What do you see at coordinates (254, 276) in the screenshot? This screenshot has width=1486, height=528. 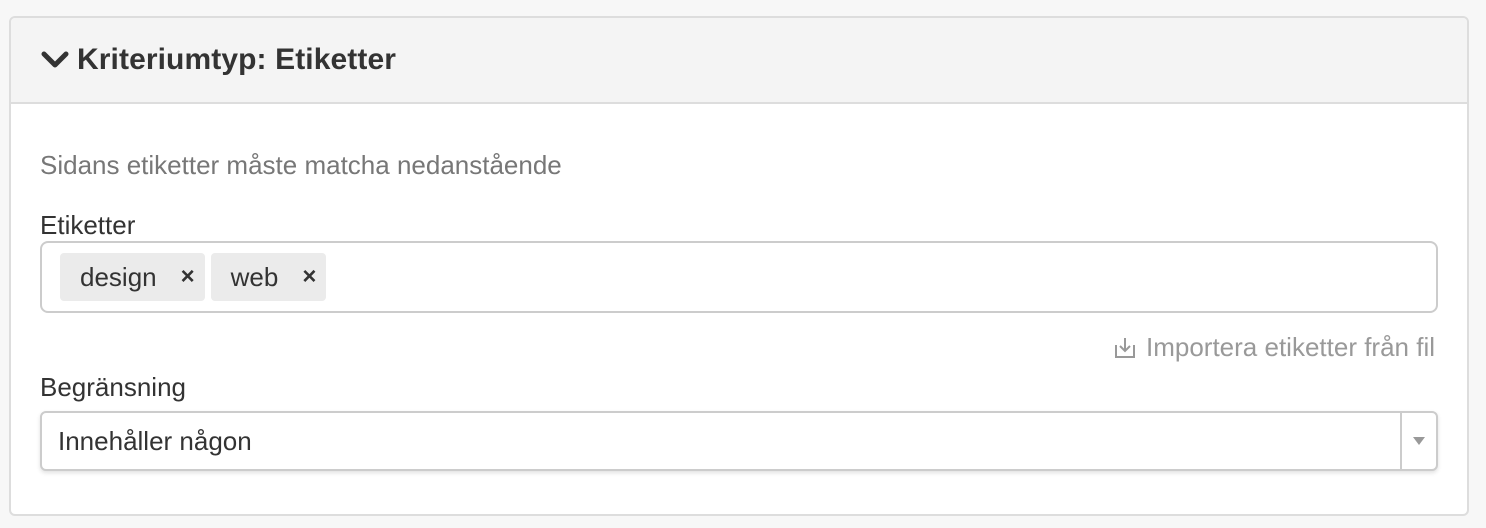 I see `tag-label: web` at bounding box center [254, 276].